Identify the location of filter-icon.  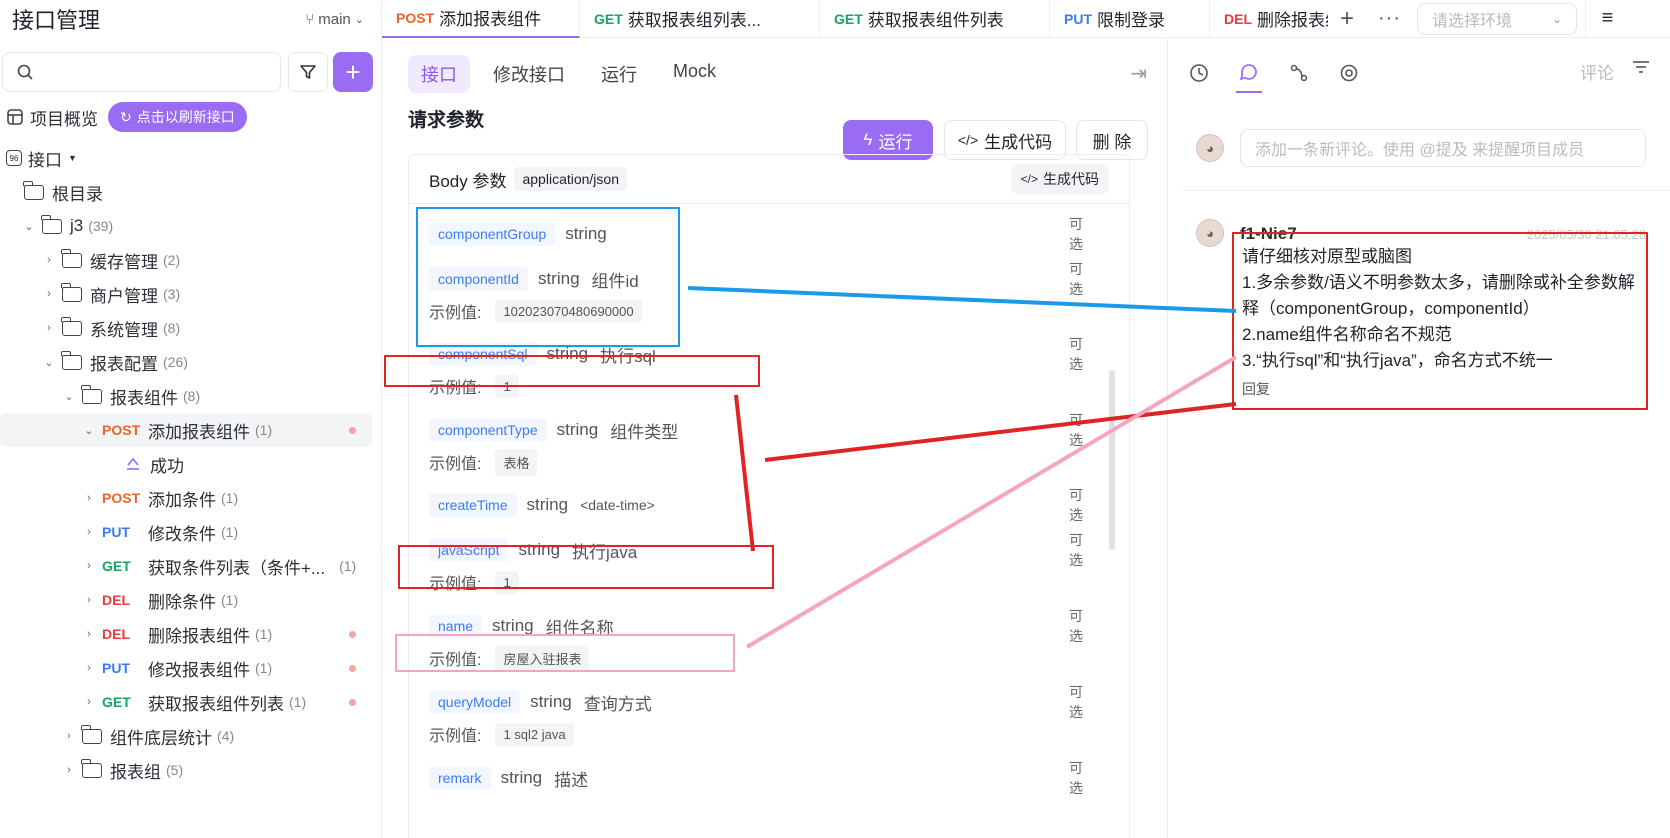
(308, 72).